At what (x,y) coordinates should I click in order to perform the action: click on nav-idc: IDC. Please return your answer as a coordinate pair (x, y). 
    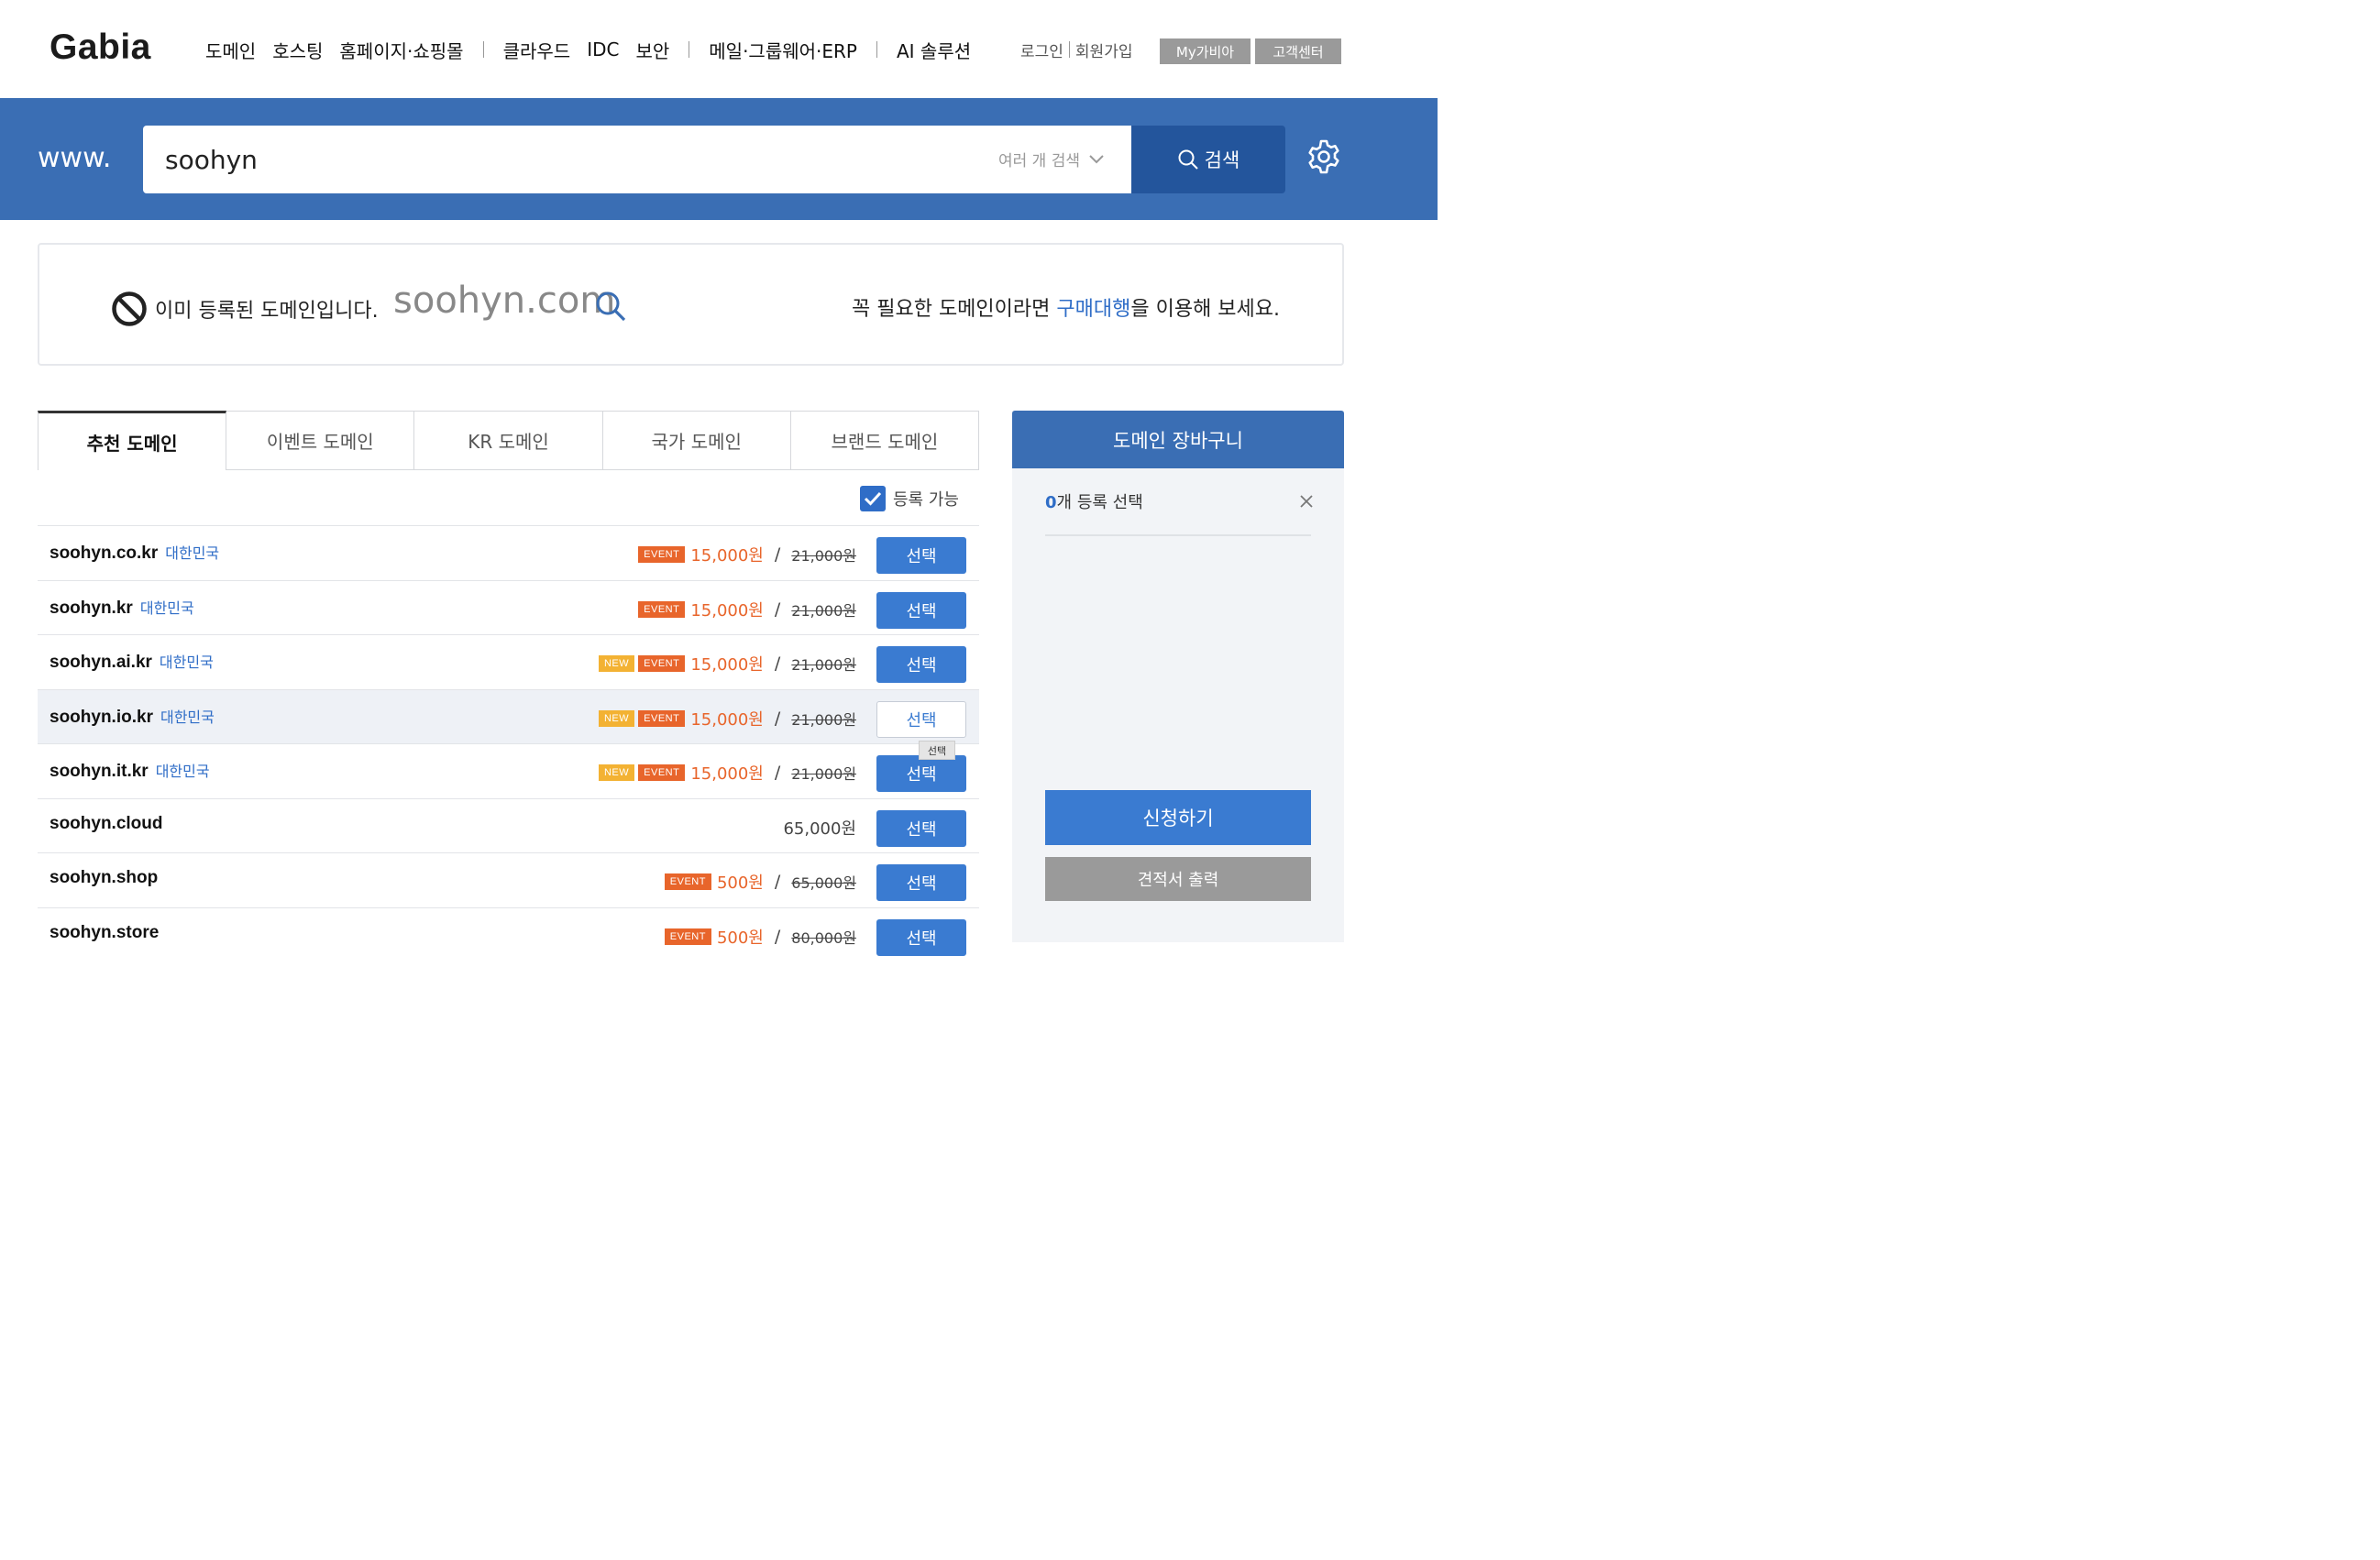
    Looking at the image, I should click on (603, 49).